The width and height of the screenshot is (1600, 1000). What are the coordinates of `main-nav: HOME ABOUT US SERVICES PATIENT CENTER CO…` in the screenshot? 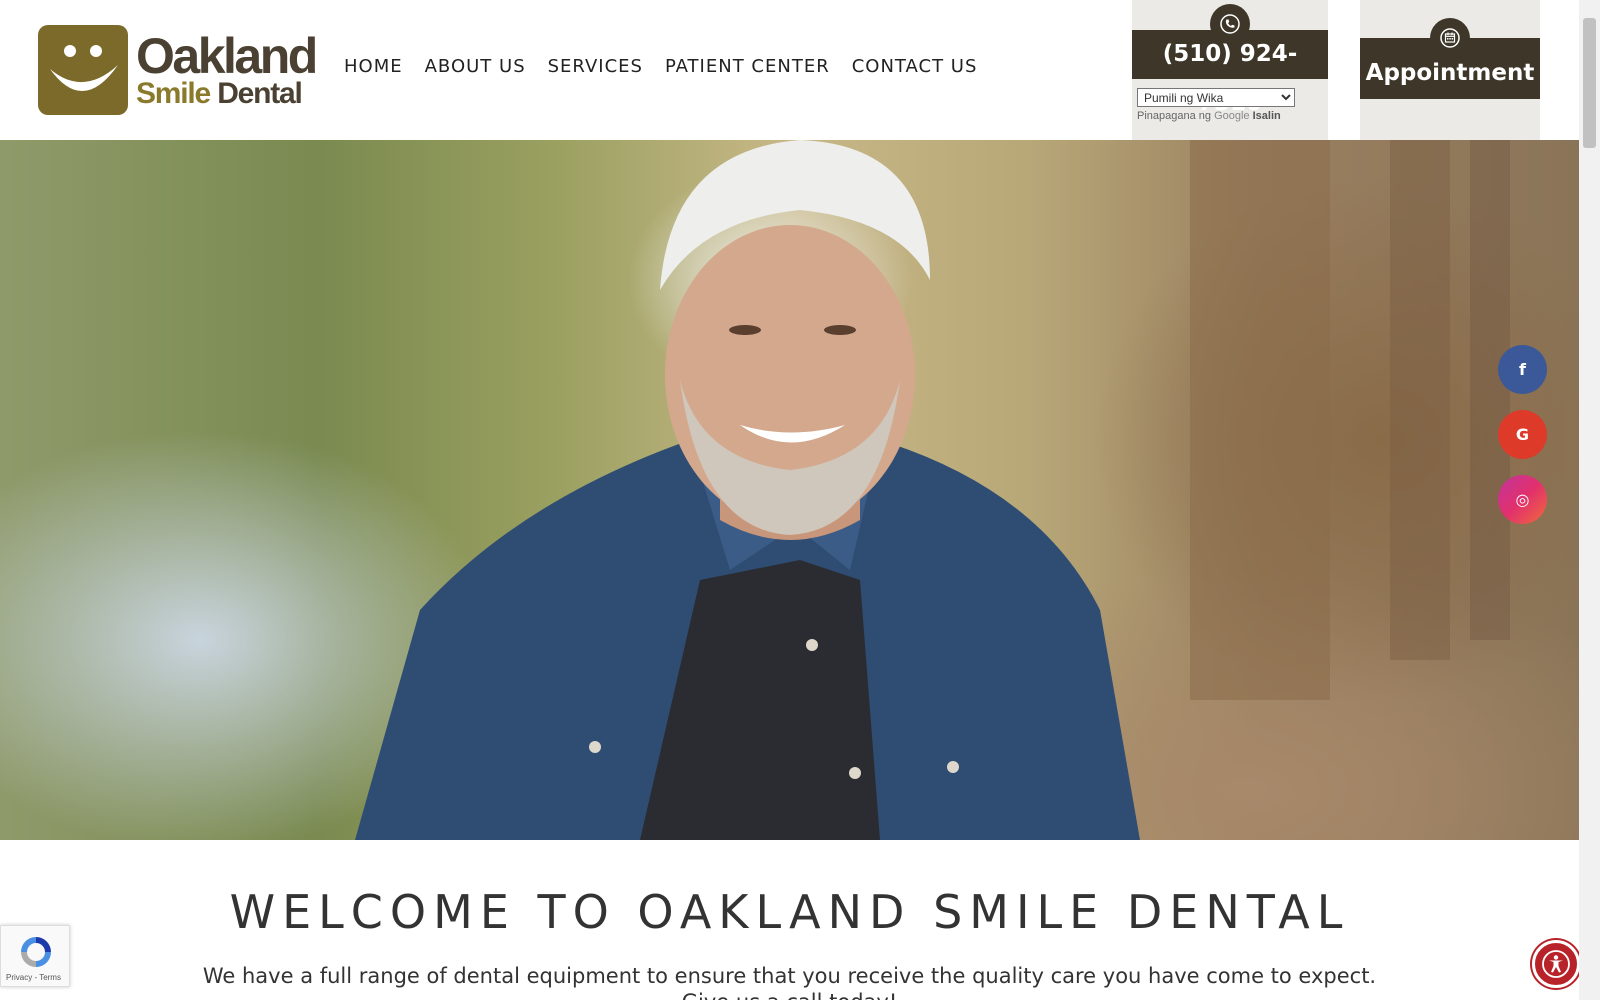 It's located at (660, 66).